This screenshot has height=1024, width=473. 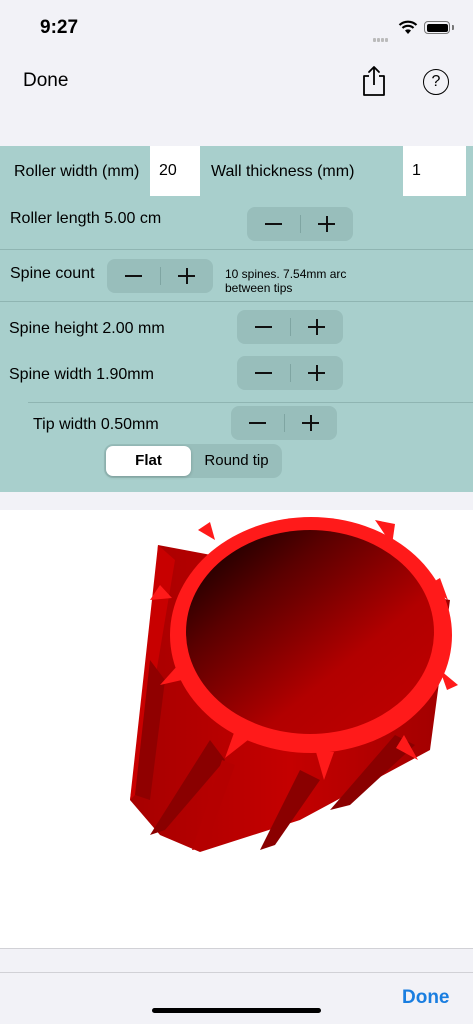 What do you see at coordinates (437, 27) in the screenshot?
I see `battery-icon` at bounding box center [437, 27].